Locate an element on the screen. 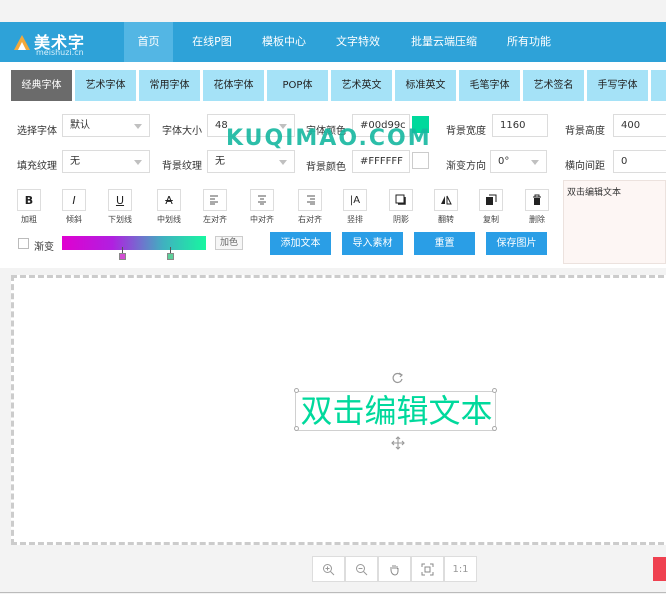  gradient-direction-value: 0° is located at coordinates (504, 161).